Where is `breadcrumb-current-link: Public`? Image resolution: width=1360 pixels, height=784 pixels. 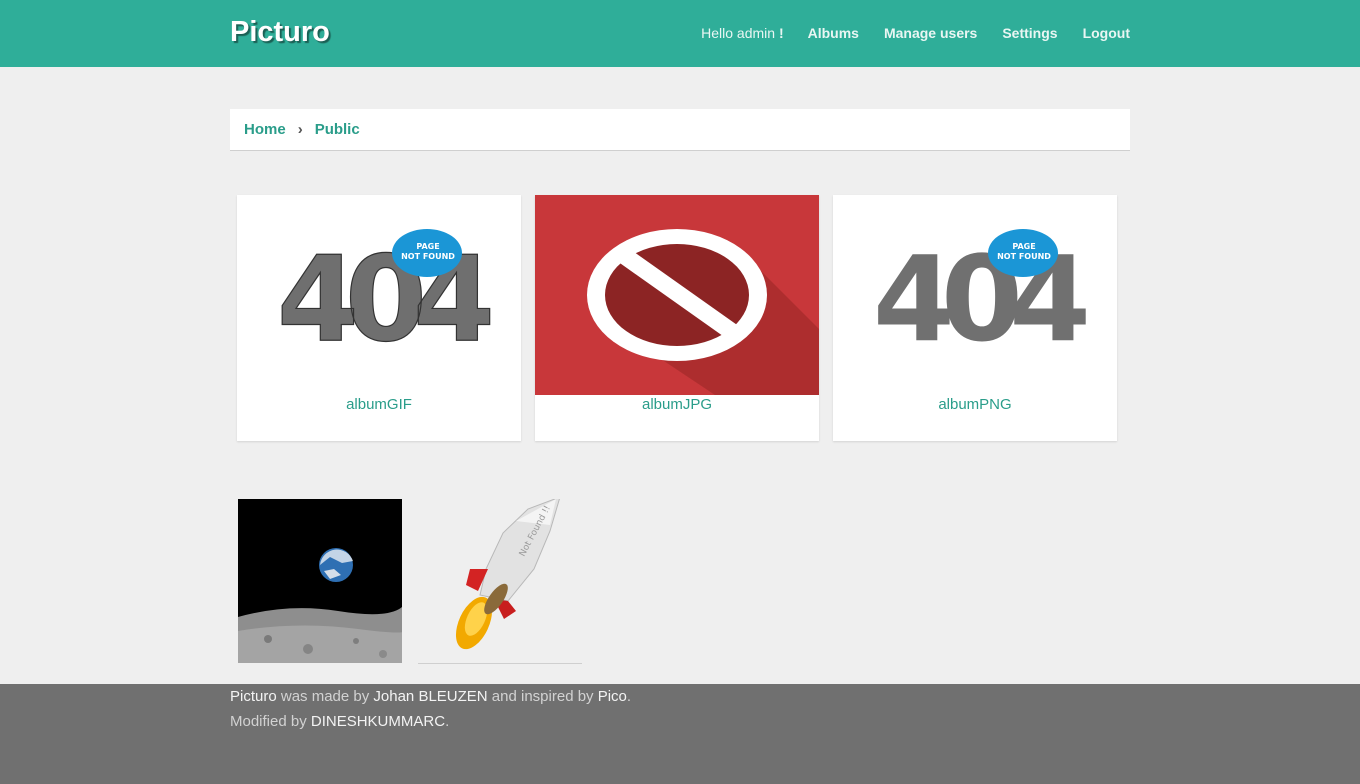
breadcrumb-current-link: Public is located at coordinates (337, 129).